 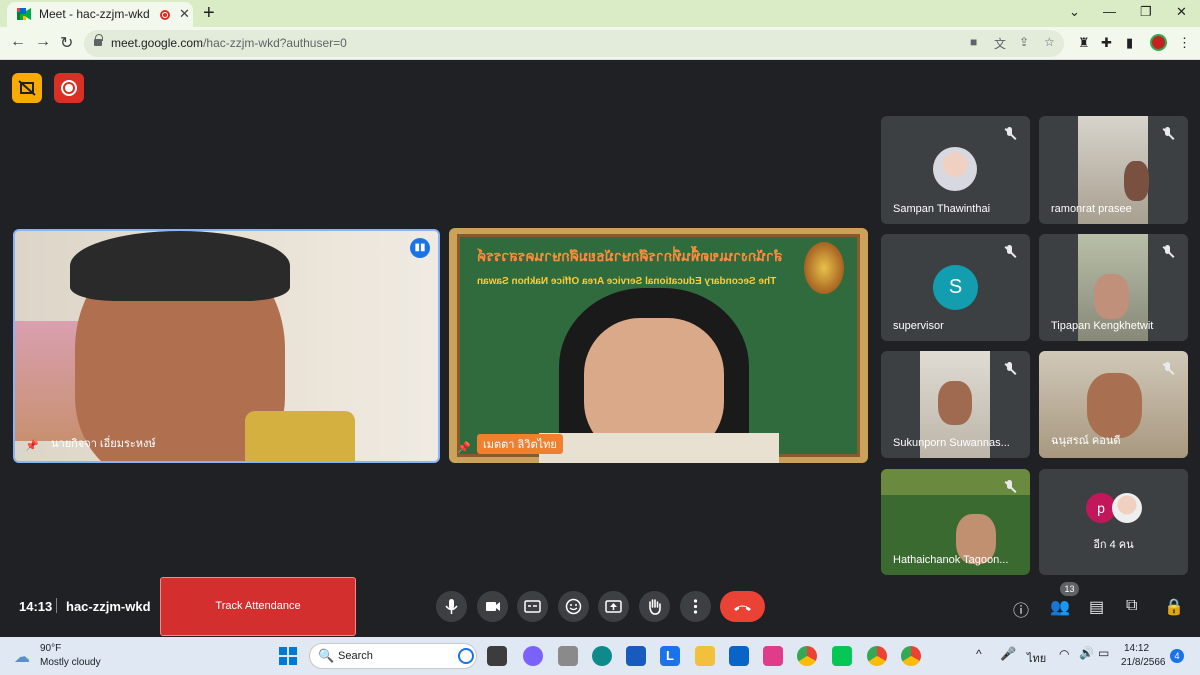 I want to click on track-attendance-button: Track Attendance, so click(x=258, y=606).